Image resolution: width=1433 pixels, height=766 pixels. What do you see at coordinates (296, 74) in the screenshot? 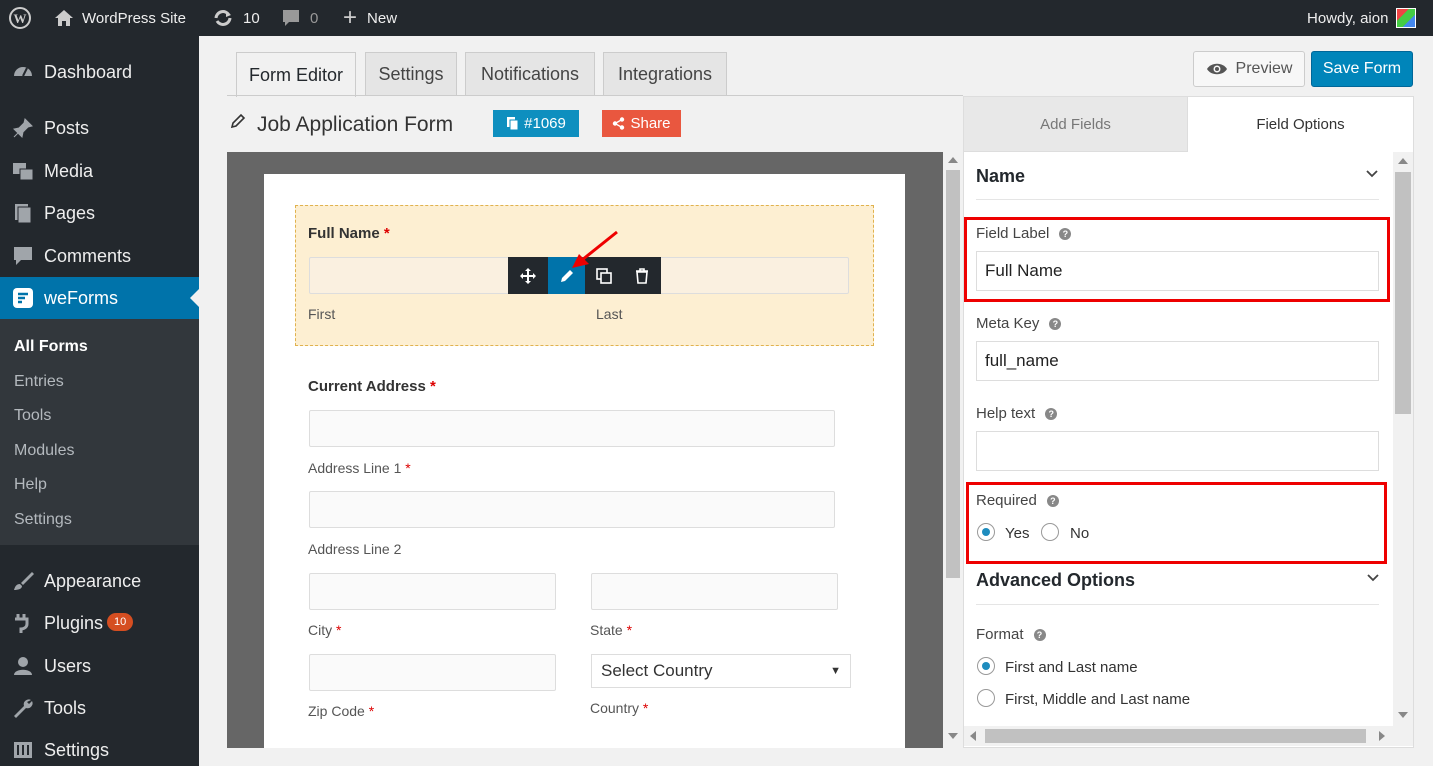
I see `tab-form-editor: Form Editor` at bounding box center [296, 74].